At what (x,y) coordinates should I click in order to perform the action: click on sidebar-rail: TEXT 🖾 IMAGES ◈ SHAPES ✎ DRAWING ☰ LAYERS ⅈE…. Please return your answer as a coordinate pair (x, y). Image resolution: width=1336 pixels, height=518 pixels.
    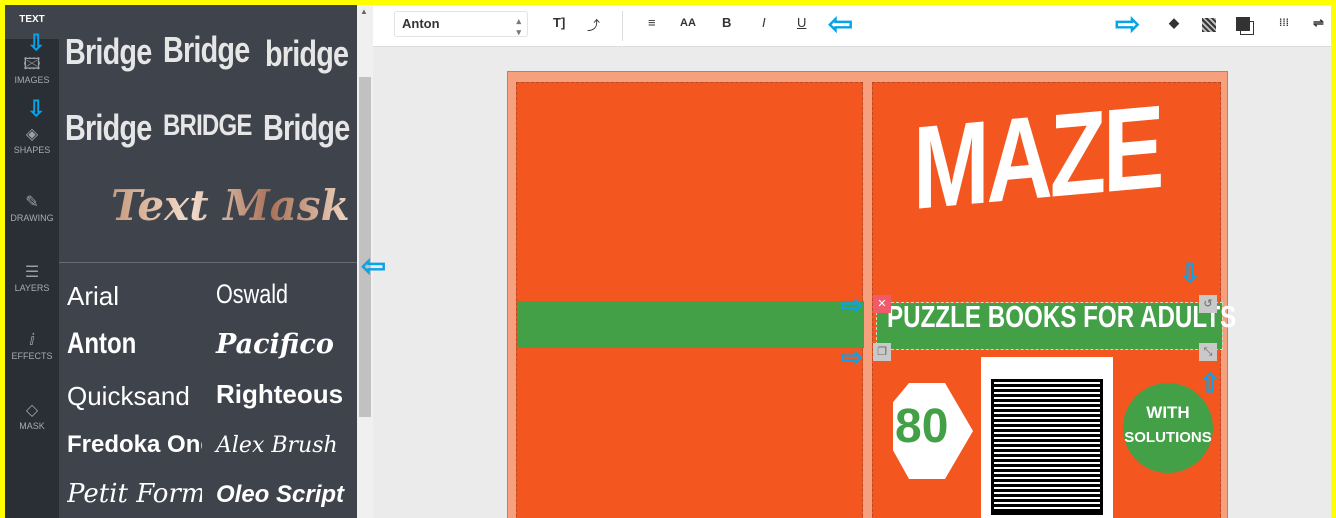
    Looking at the image, I should click on (32, 261).